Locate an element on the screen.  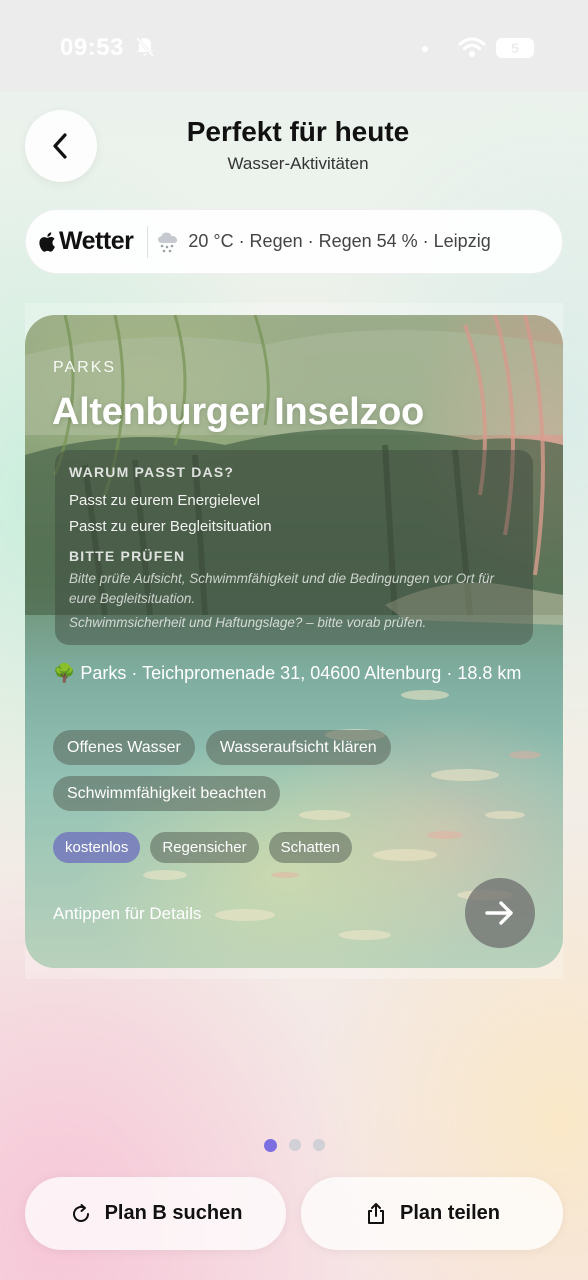
page-indicator is located at coordinates (294, 1145).